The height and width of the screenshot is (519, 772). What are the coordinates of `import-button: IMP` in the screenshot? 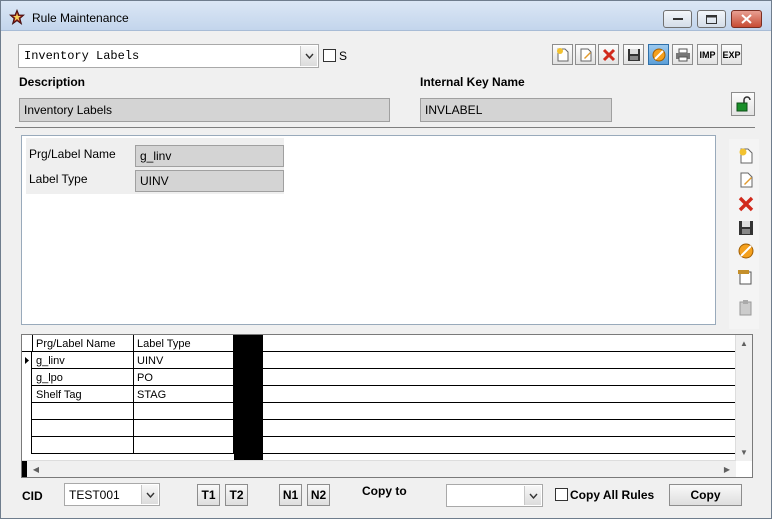 It's located at (707, 54).